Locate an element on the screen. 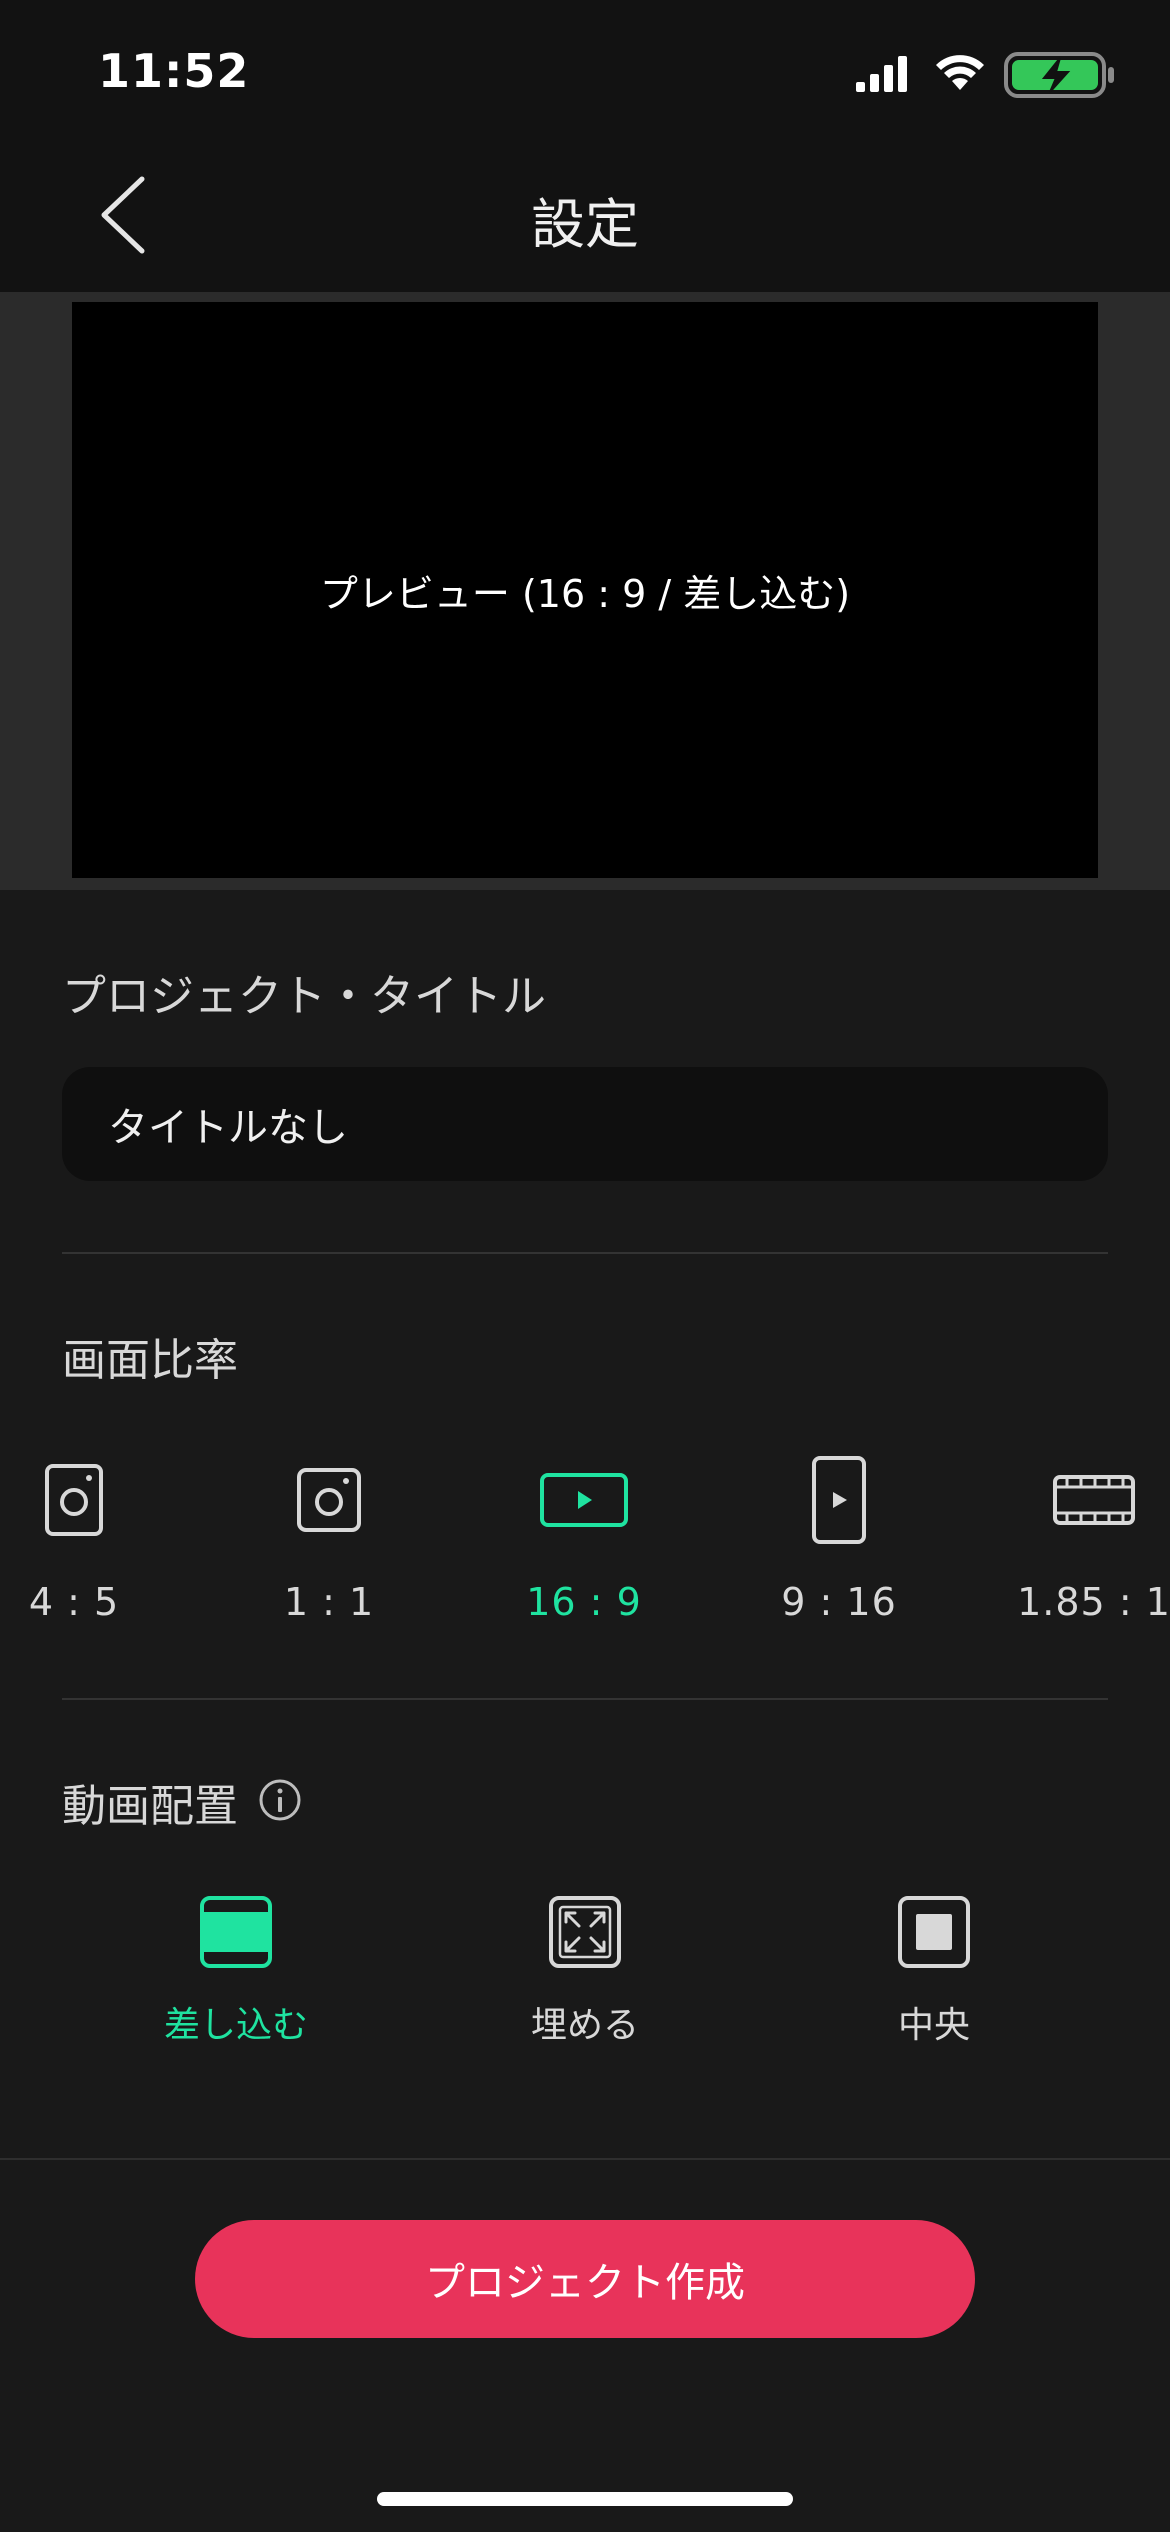 This screenshot has width=1170, height=2532. battery-charging-icon is located at coordinates (1059, 75).